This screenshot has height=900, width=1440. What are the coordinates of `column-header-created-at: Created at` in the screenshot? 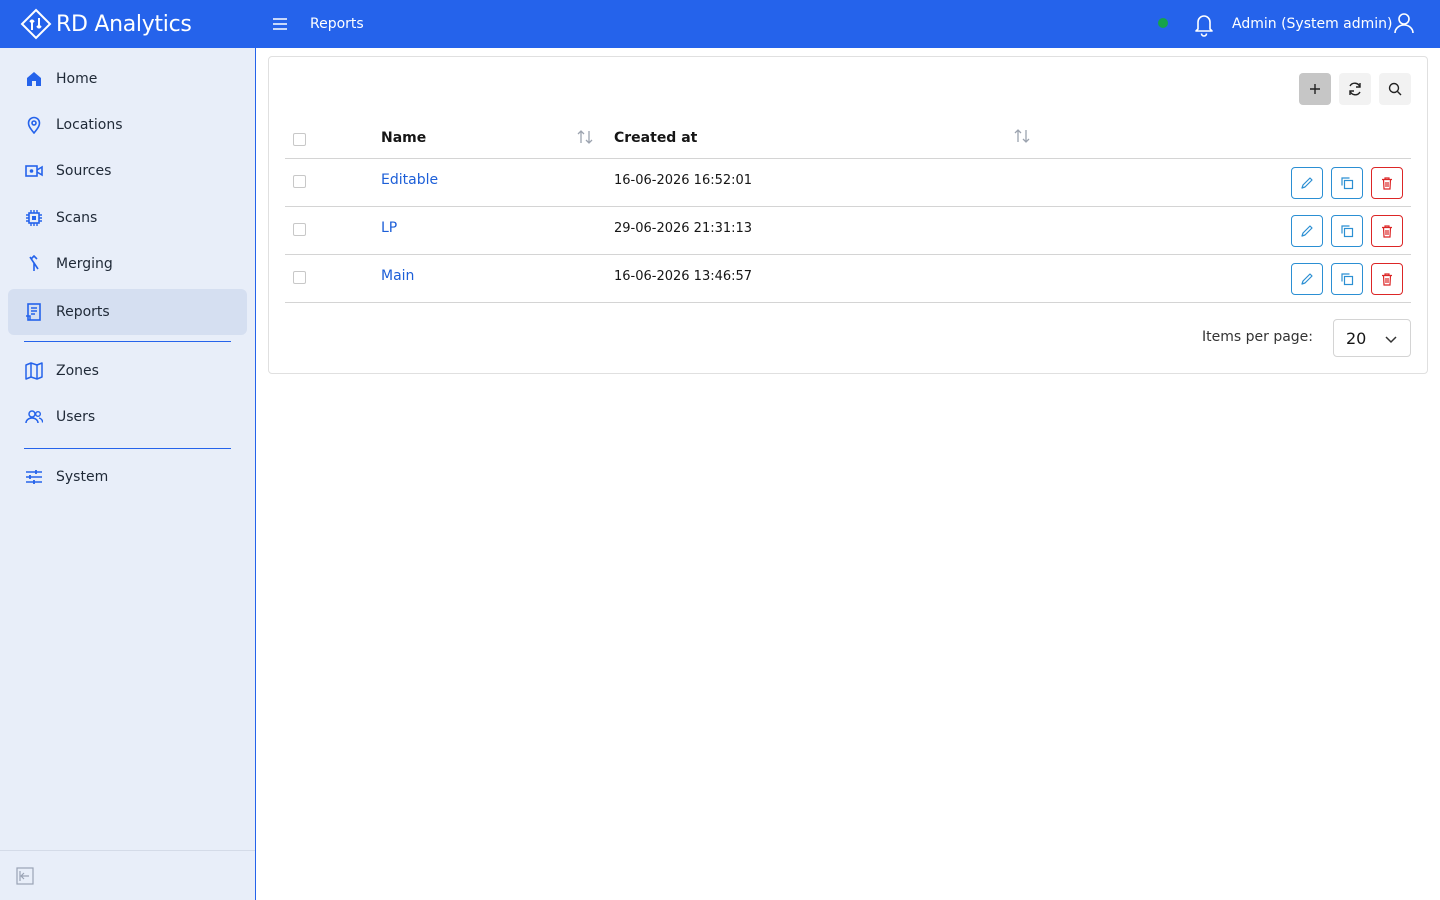 It's located at (656, 138).